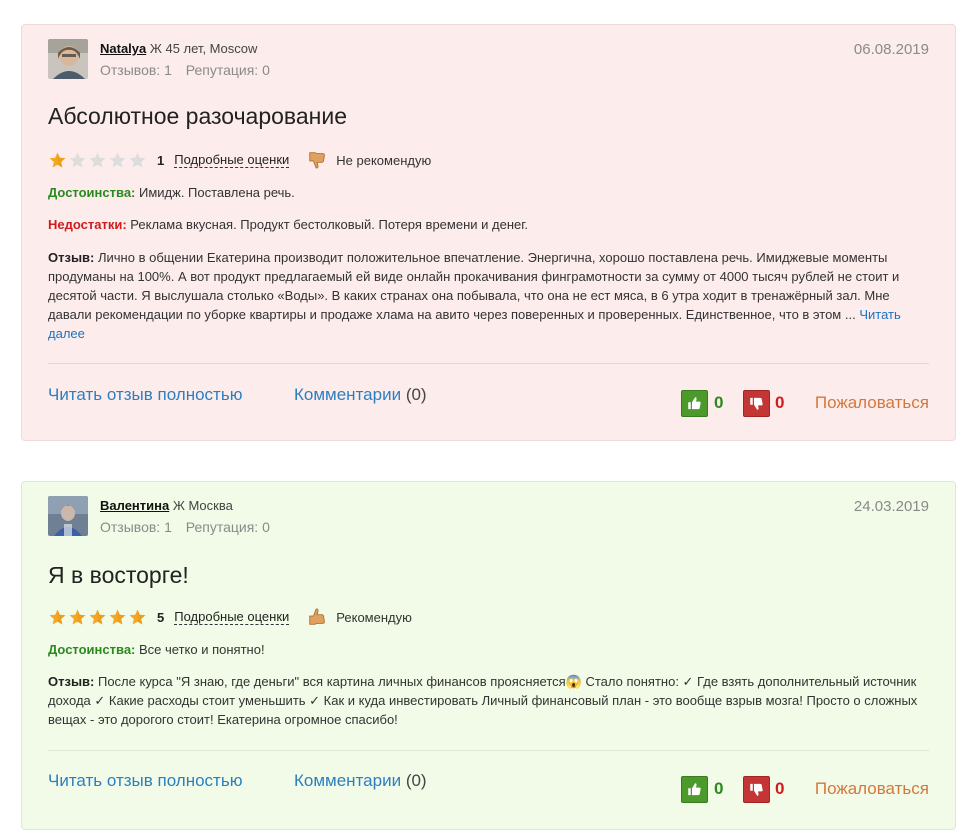 This screenshot has height=839, width=975. What do you see at coordinates (123, 48) in the screenshot?
I see `username-link: Natalya` at bounding box center [123, 48].